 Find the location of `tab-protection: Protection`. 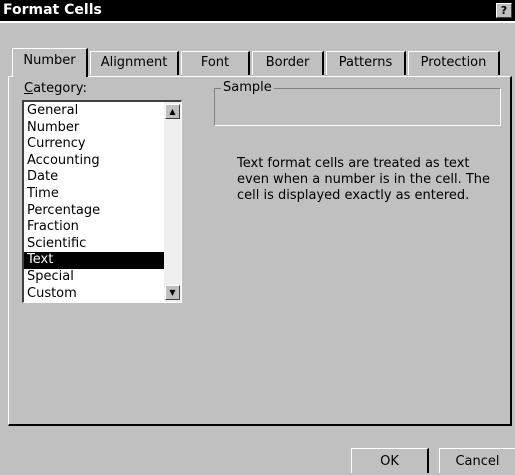

tab-protection: Protection is located at coordinates (454, 63).